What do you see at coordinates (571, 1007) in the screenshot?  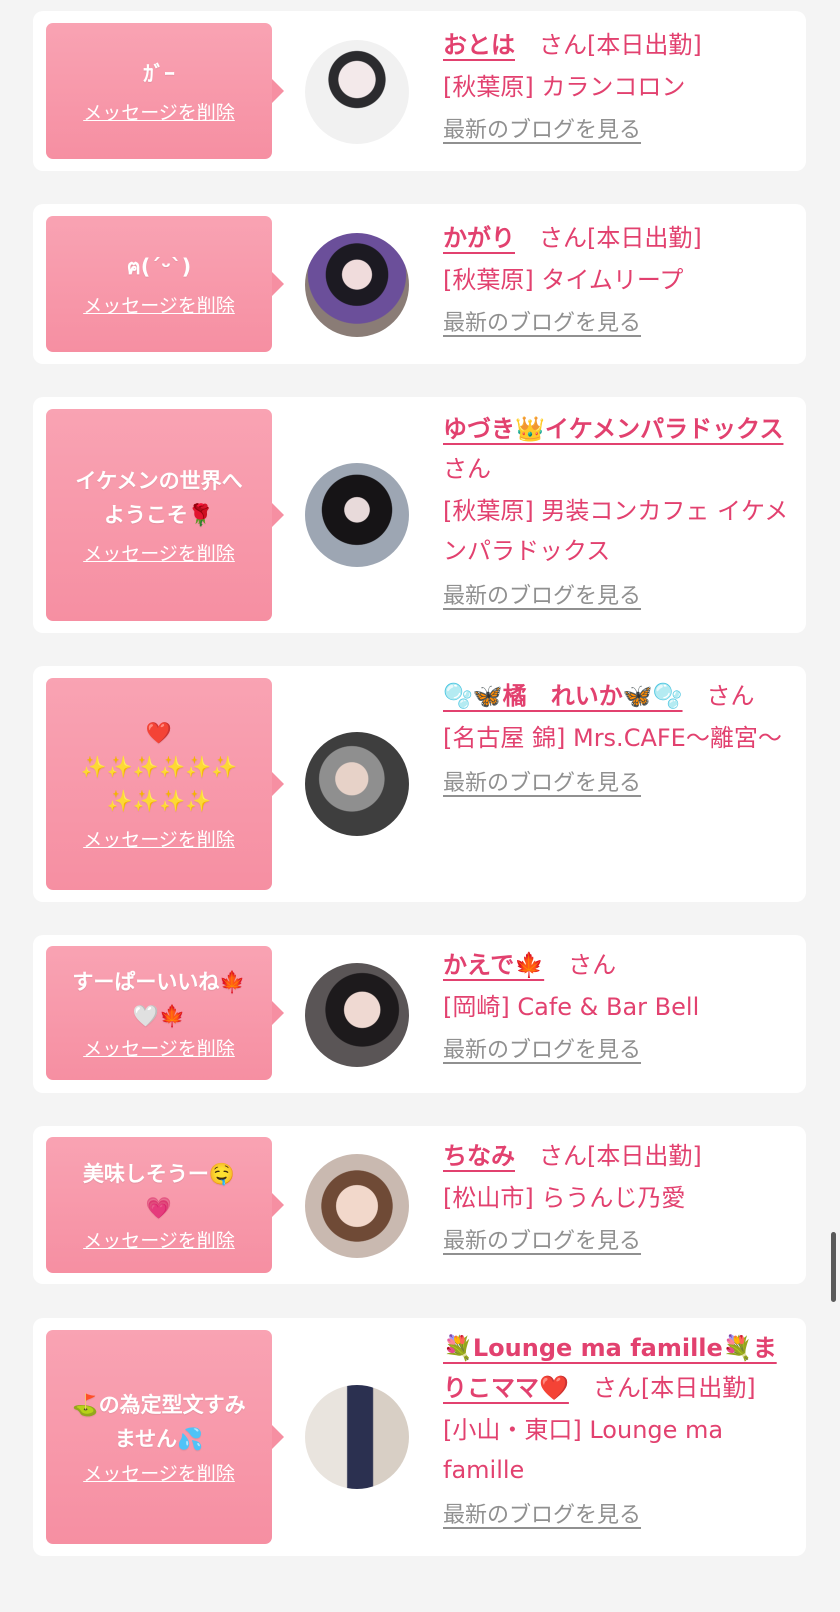 I see `shop-text: [岡崎] Cafe & Bar Bell` at bounding box center [571, 1007].